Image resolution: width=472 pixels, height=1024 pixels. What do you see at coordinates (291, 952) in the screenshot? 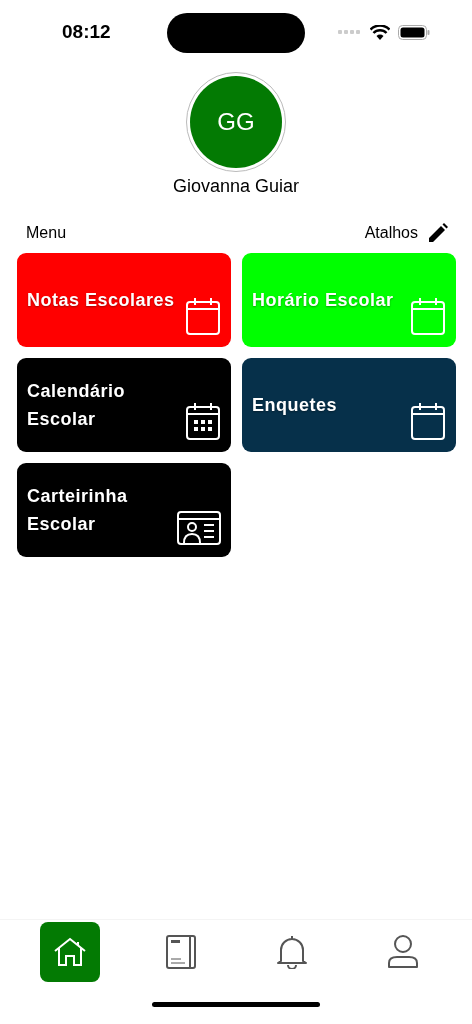
I see `bell-icon` at bounding box center [291, 952].